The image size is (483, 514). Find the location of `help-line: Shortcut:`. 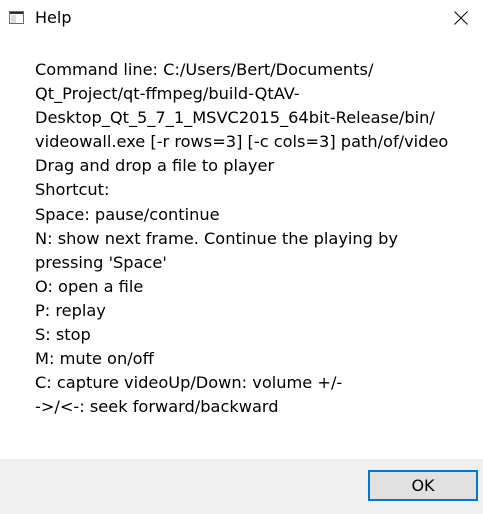

help-line: Shortcut: is located at coordinates (72, 190).